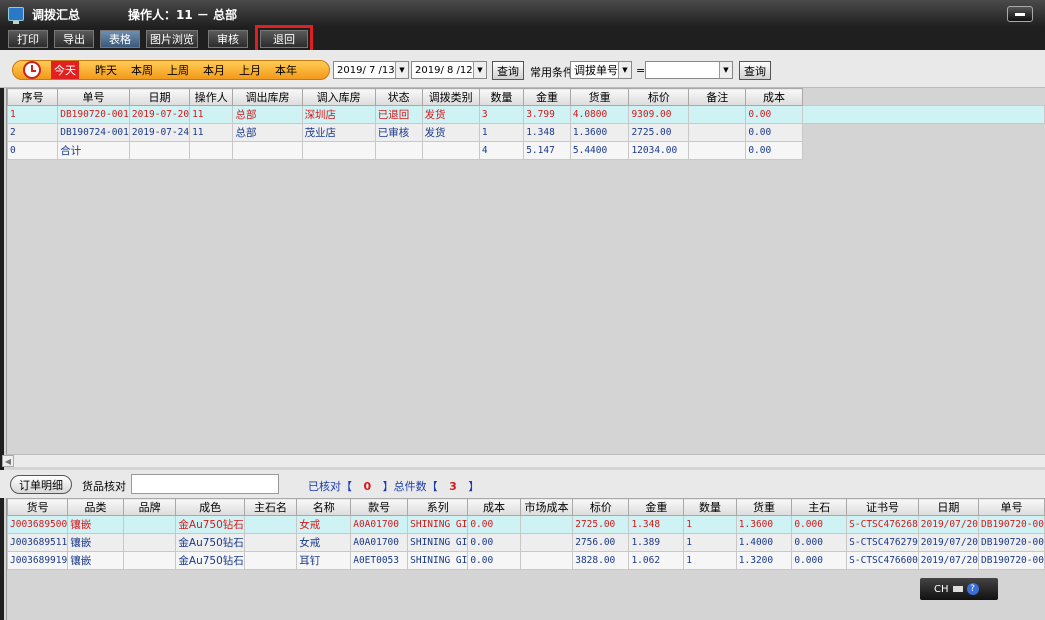 The height and width of the screenshot is (620, 1045). I want to click on col-header: 系列, so click(438, 507).